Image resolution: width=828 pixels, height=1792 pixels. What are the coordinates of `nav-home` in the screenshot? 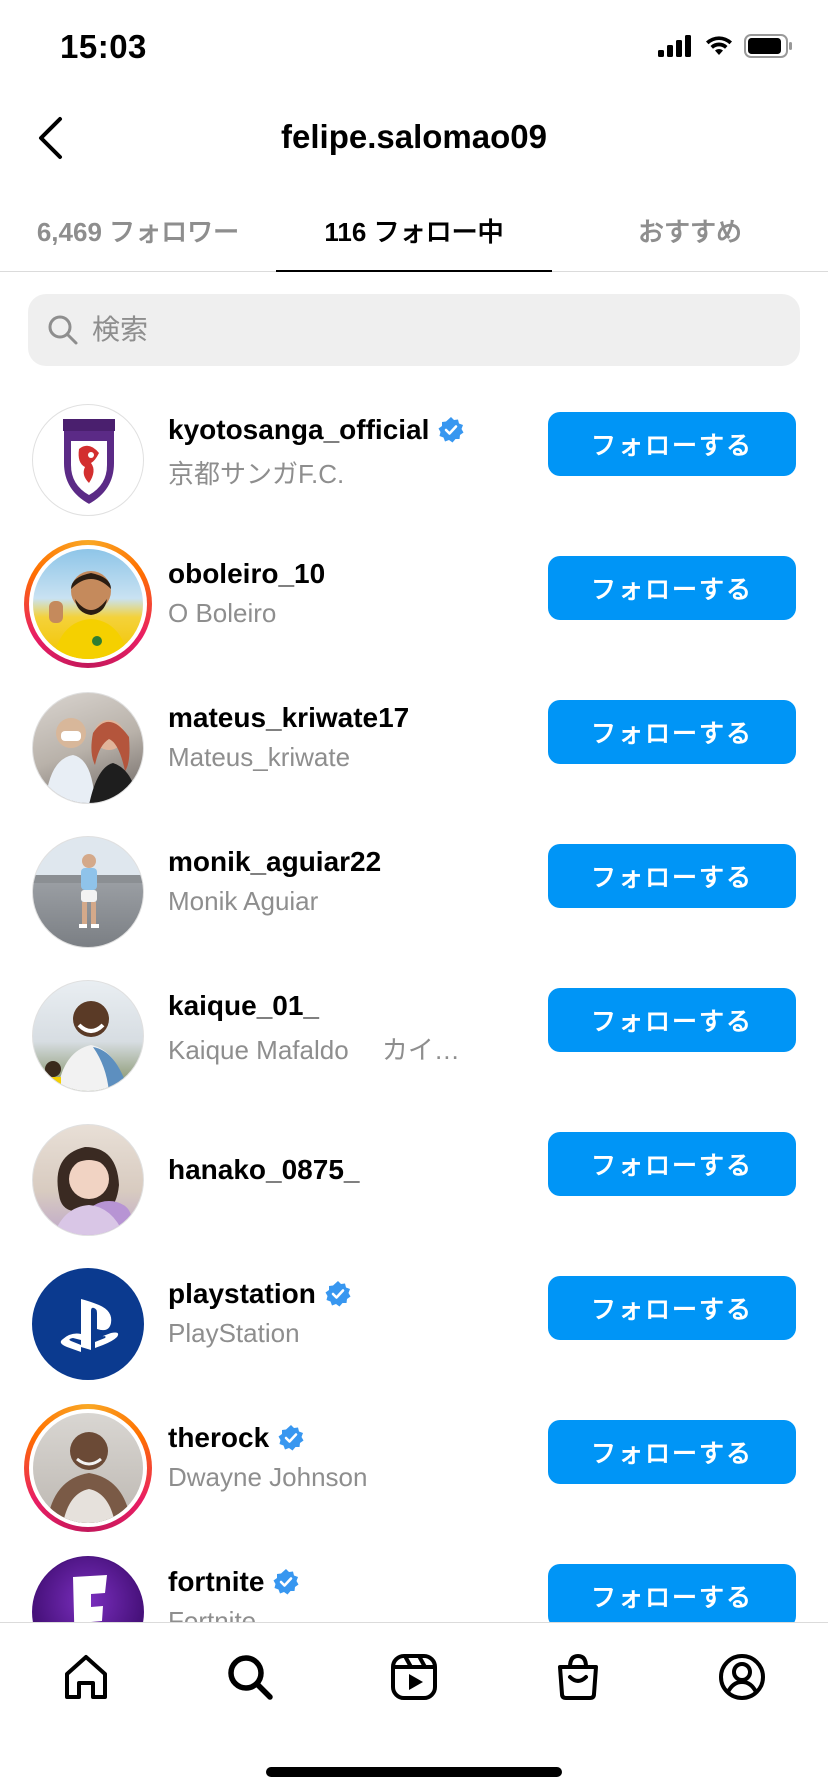 It's located at (86, 1677).